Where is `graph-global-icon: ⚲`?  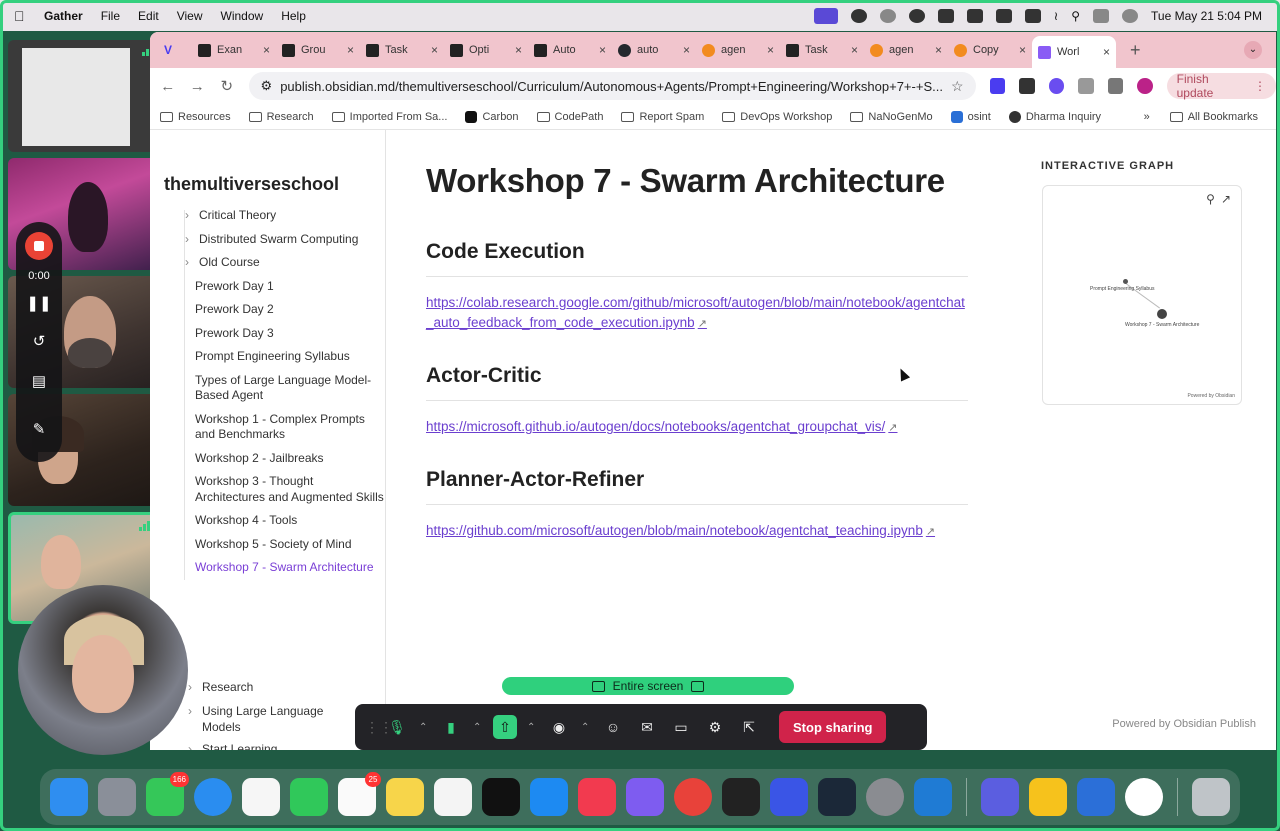 graph-global-icon: ⚲ is located at coordinates (1210, 199).